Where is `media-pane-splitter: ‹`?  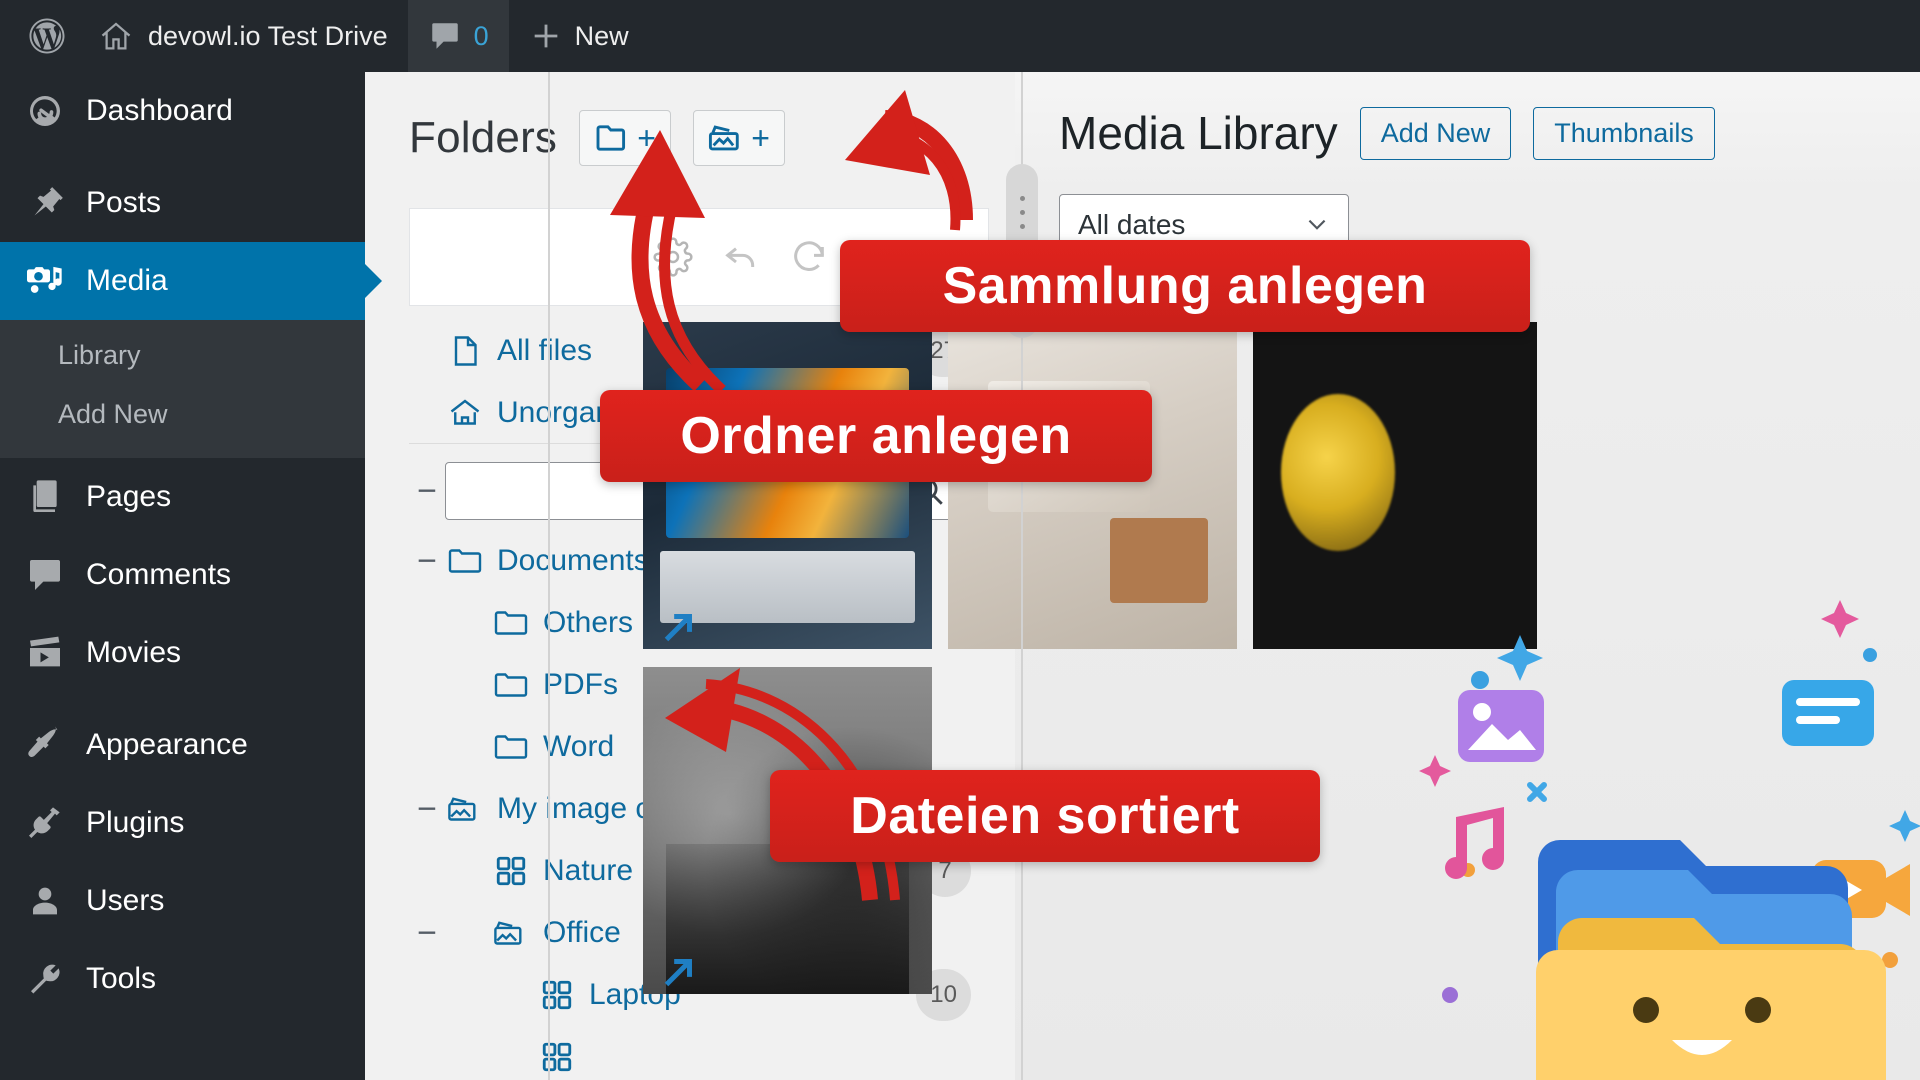 media-pane-splitter: ‹ is located at coordinates (1022, 576).